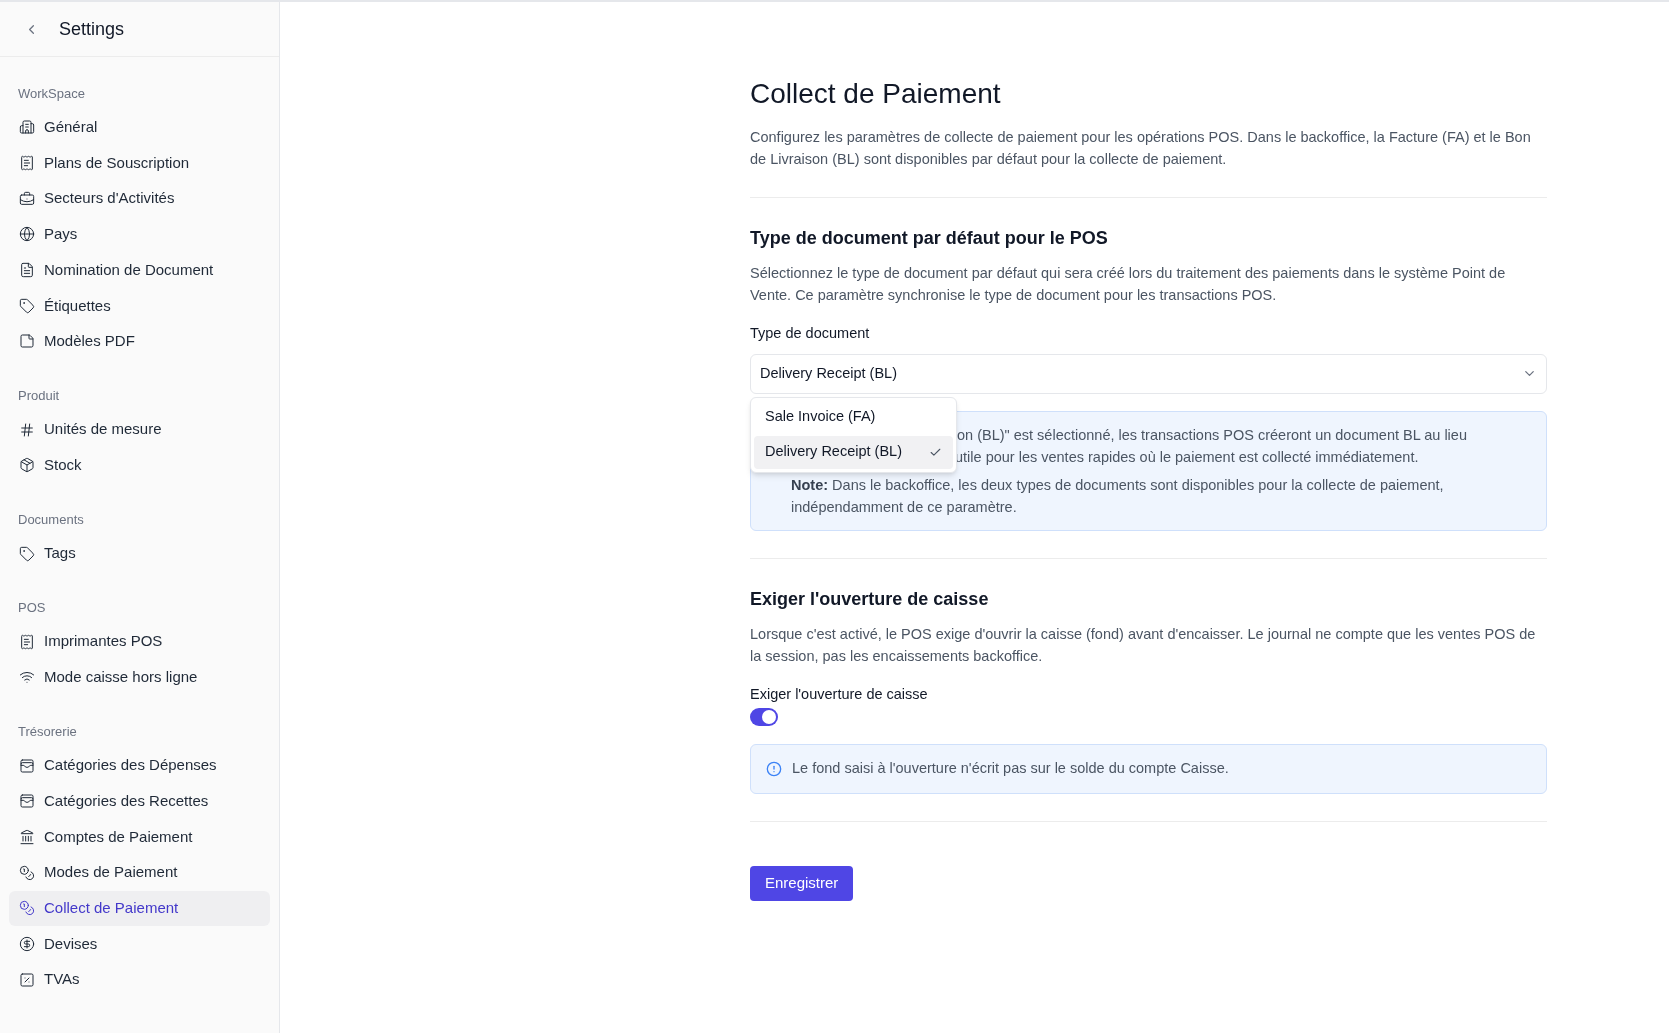 The height and width of the screenshot is (1033, 1669). Describe the element at coordinates (139, 553) in the screenshot. I see `sidebar-item: Tags` at that location.